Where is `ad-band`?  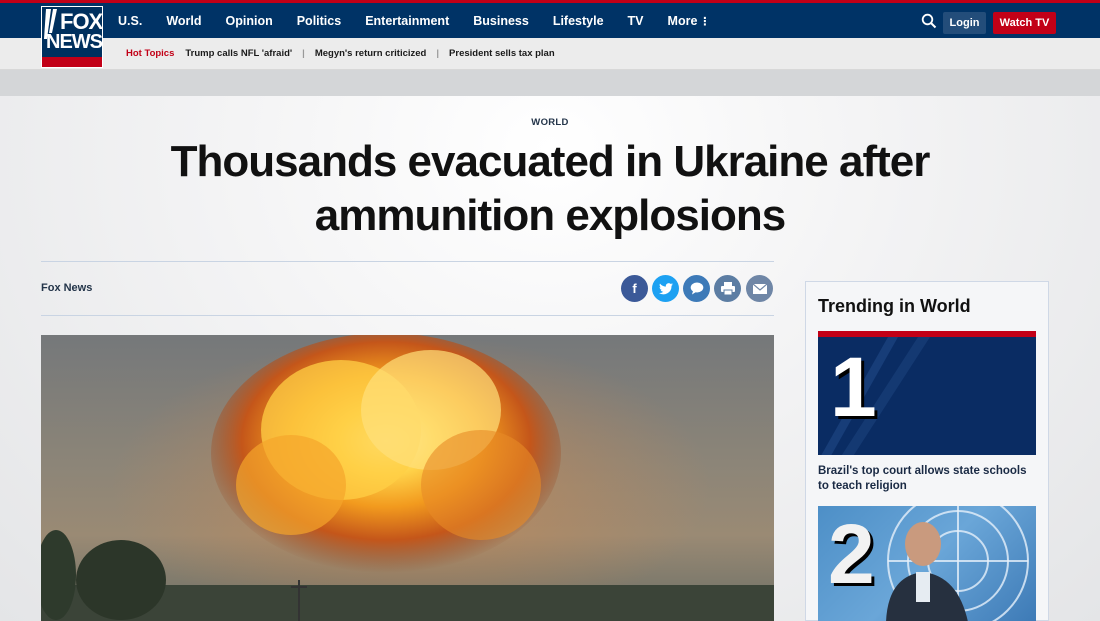 ad-band is located at coordinates (550, 83).